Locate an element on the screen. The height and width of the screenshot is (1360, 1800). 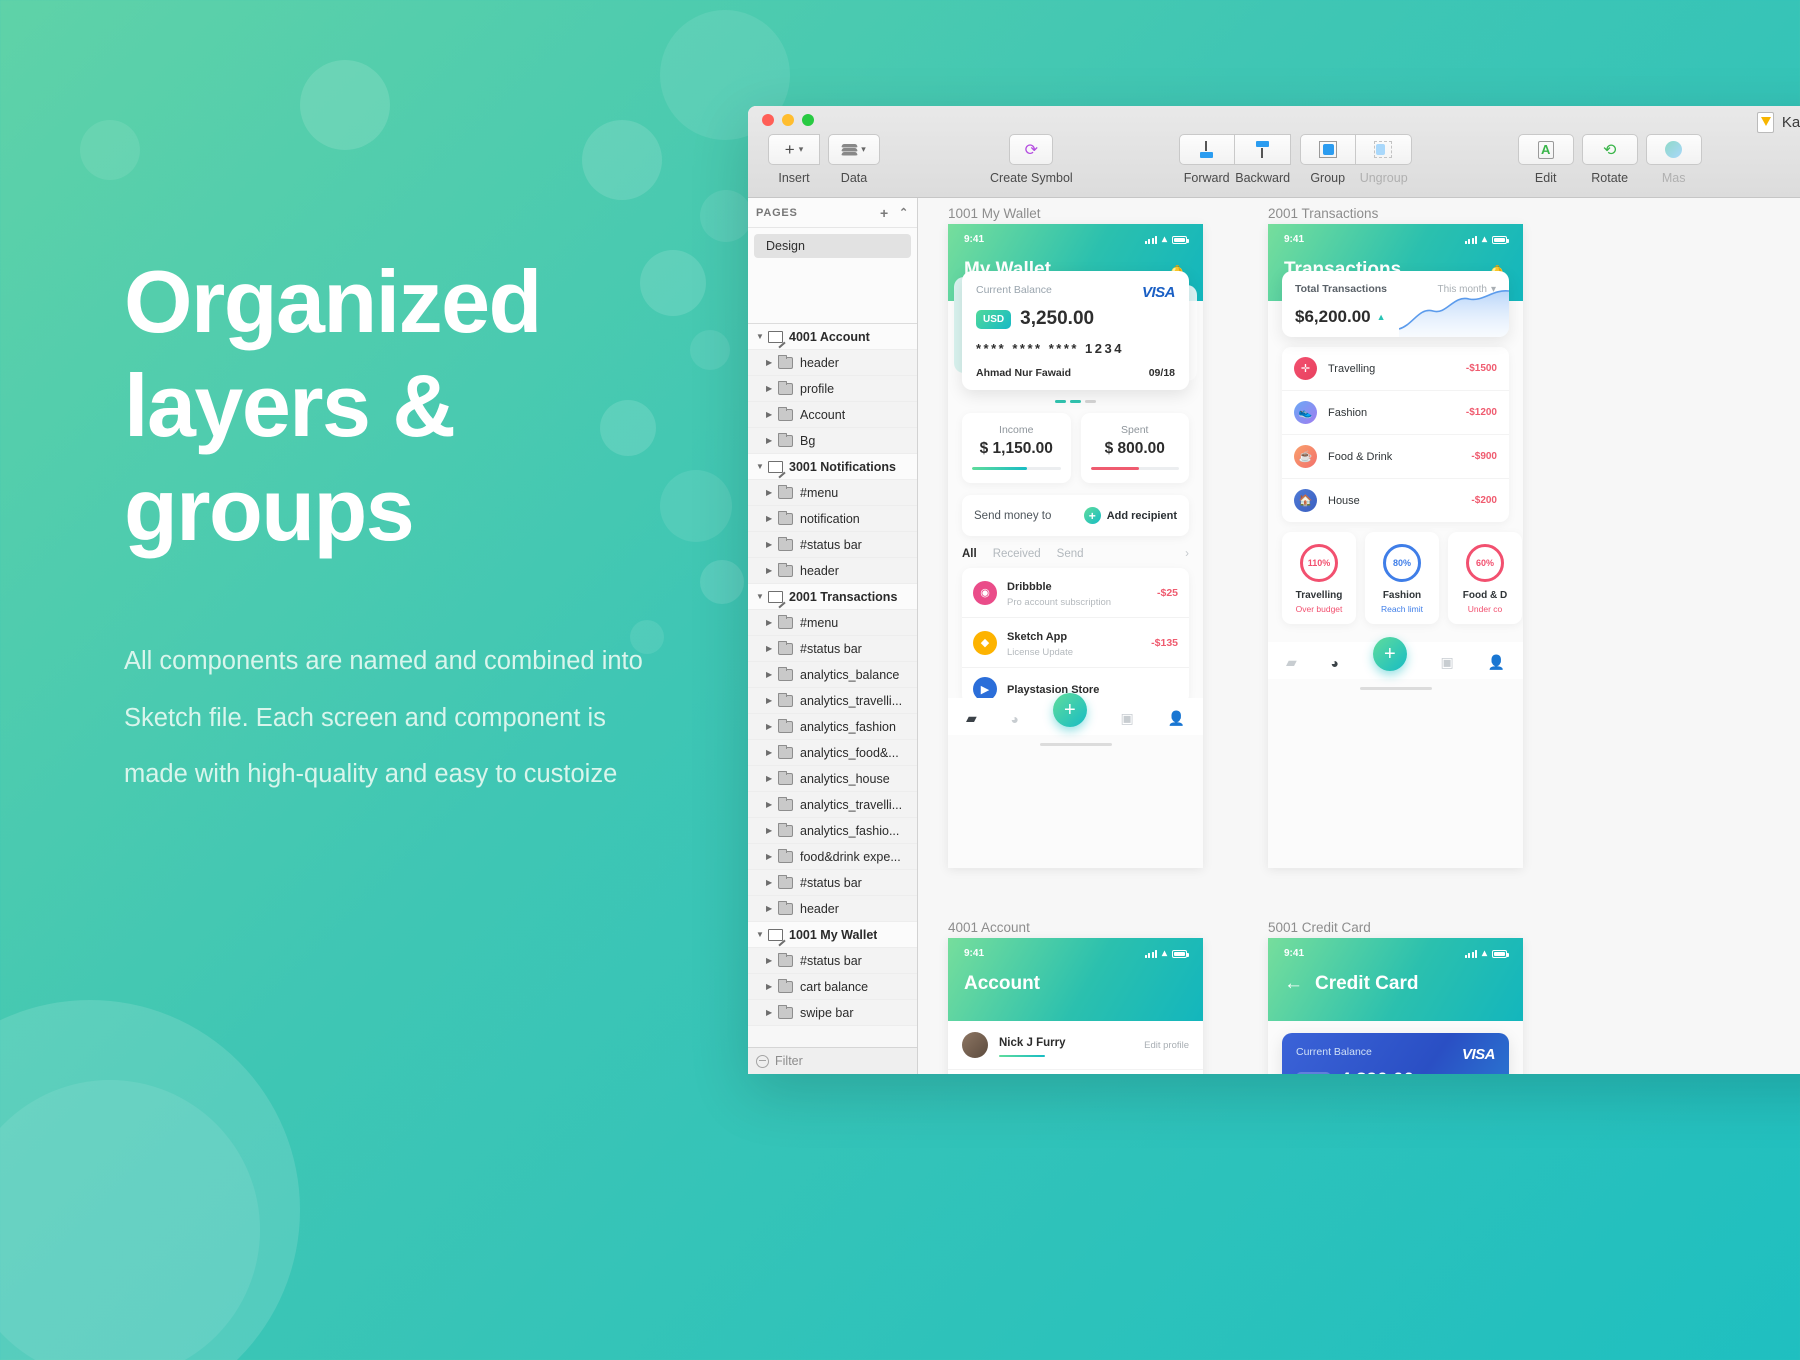
layer-artboard-row: ▼ 1001 My Wallet is located at coordinates (832, 935).